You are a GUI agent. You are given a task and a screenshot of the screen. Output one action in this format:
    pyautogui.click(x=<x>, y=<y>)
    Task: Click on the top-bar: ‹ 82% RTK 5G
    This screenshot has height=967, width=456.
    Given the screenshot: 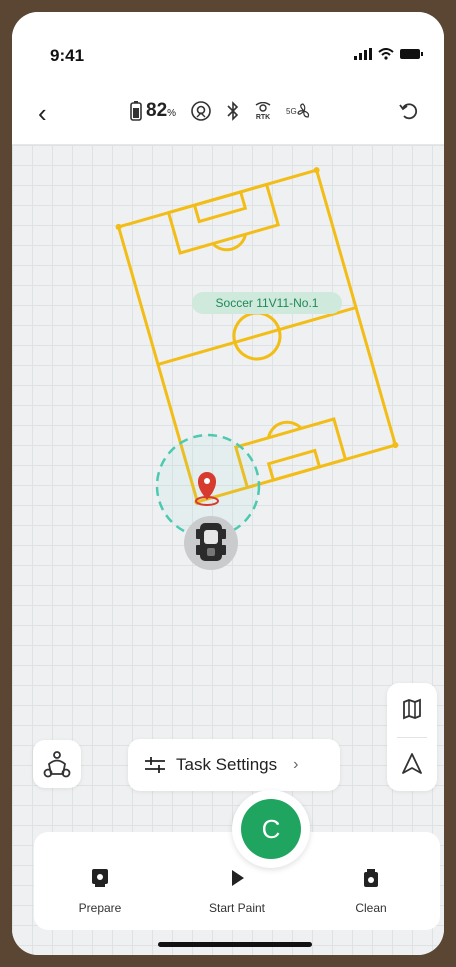 What is the action you would take?
    pyautogui.click(x=228, y=114)
    